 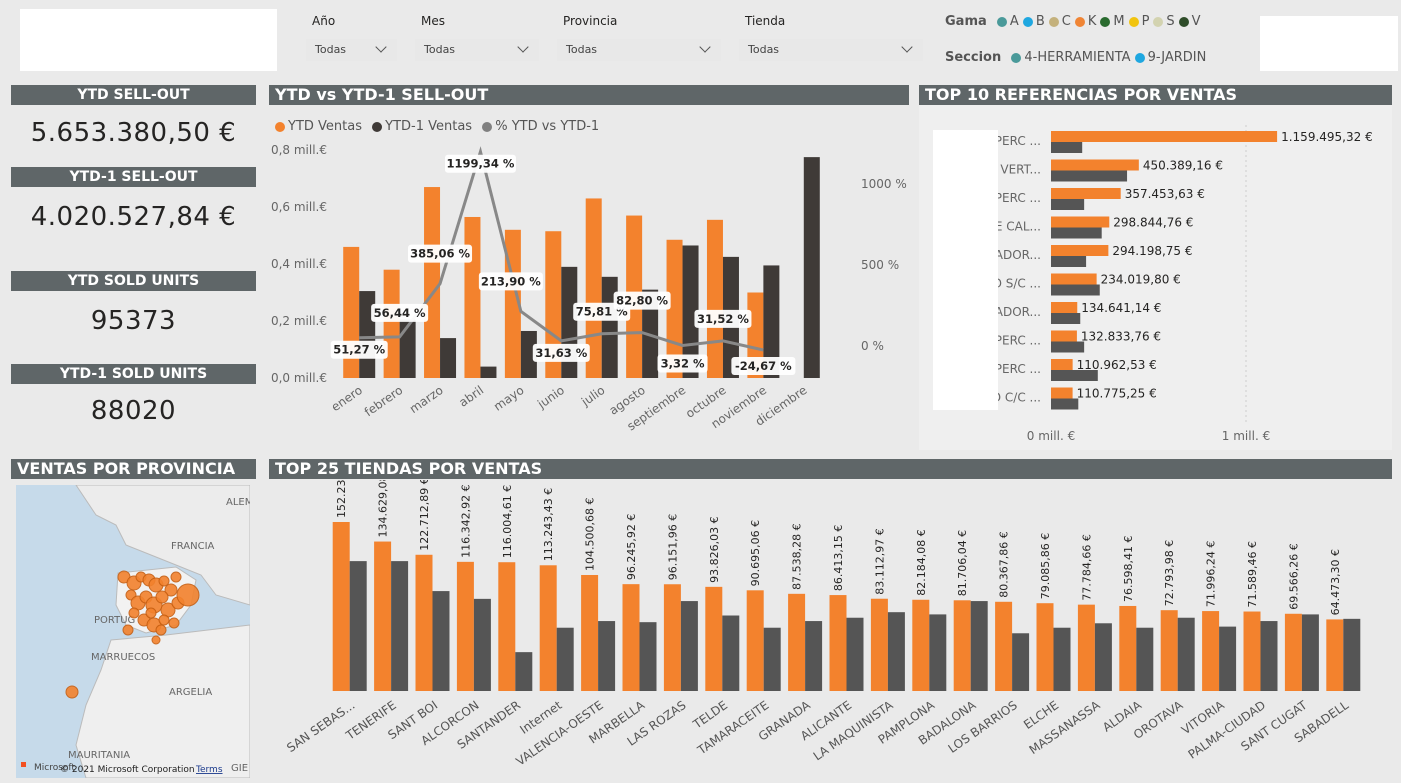 I want to click on map-terms-link: Terms, so click(x=209, y=770).